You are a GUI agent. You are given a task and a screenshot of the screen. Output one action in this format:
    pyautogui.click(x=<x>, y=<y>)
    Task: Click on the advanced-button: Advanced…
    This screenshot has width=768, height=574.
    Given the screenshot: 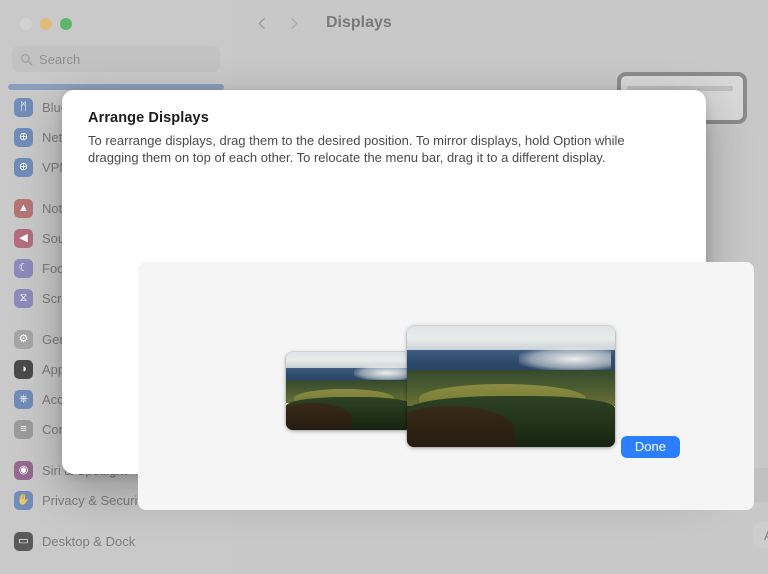 What is the action you would take?
    pyautogui.click(x=760, y=535)
    